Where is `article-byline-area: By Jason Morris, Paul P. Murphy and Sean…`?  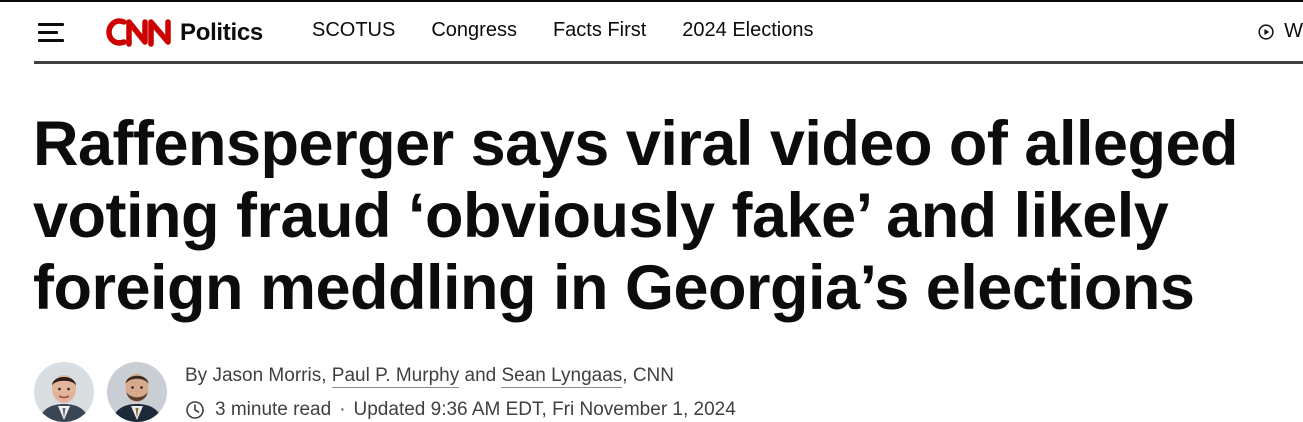 article-byline-area: By Jason Morris, Paul P. Murphy and Sean… is located at coordinates (668, 390).